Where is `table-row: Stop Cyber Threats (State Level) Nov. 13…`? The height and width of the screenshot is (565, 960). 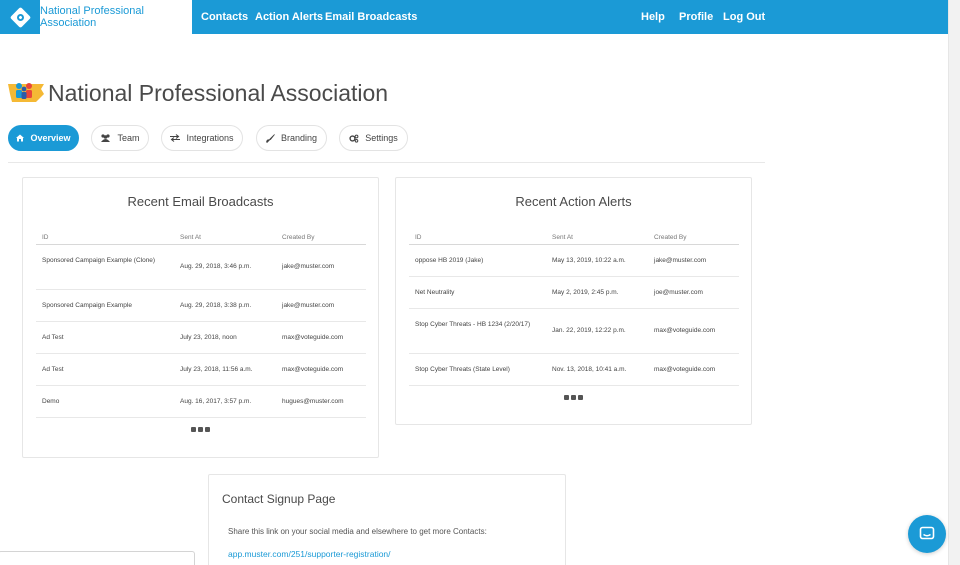
table-row: Stop Cyber Threats (State Level) Nov. 13… is located at coordinates (574, 370).